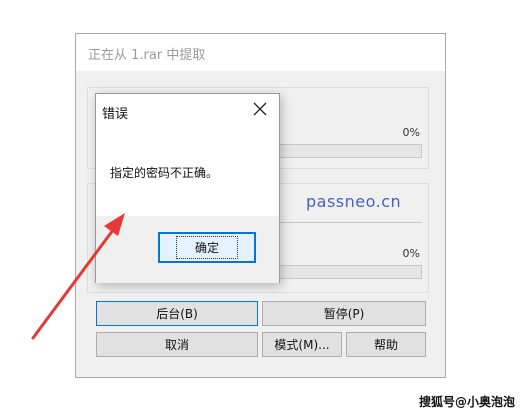  I want to click on extraction-titlebar: 正在从 1.rar 中提取, so click(260, 52).